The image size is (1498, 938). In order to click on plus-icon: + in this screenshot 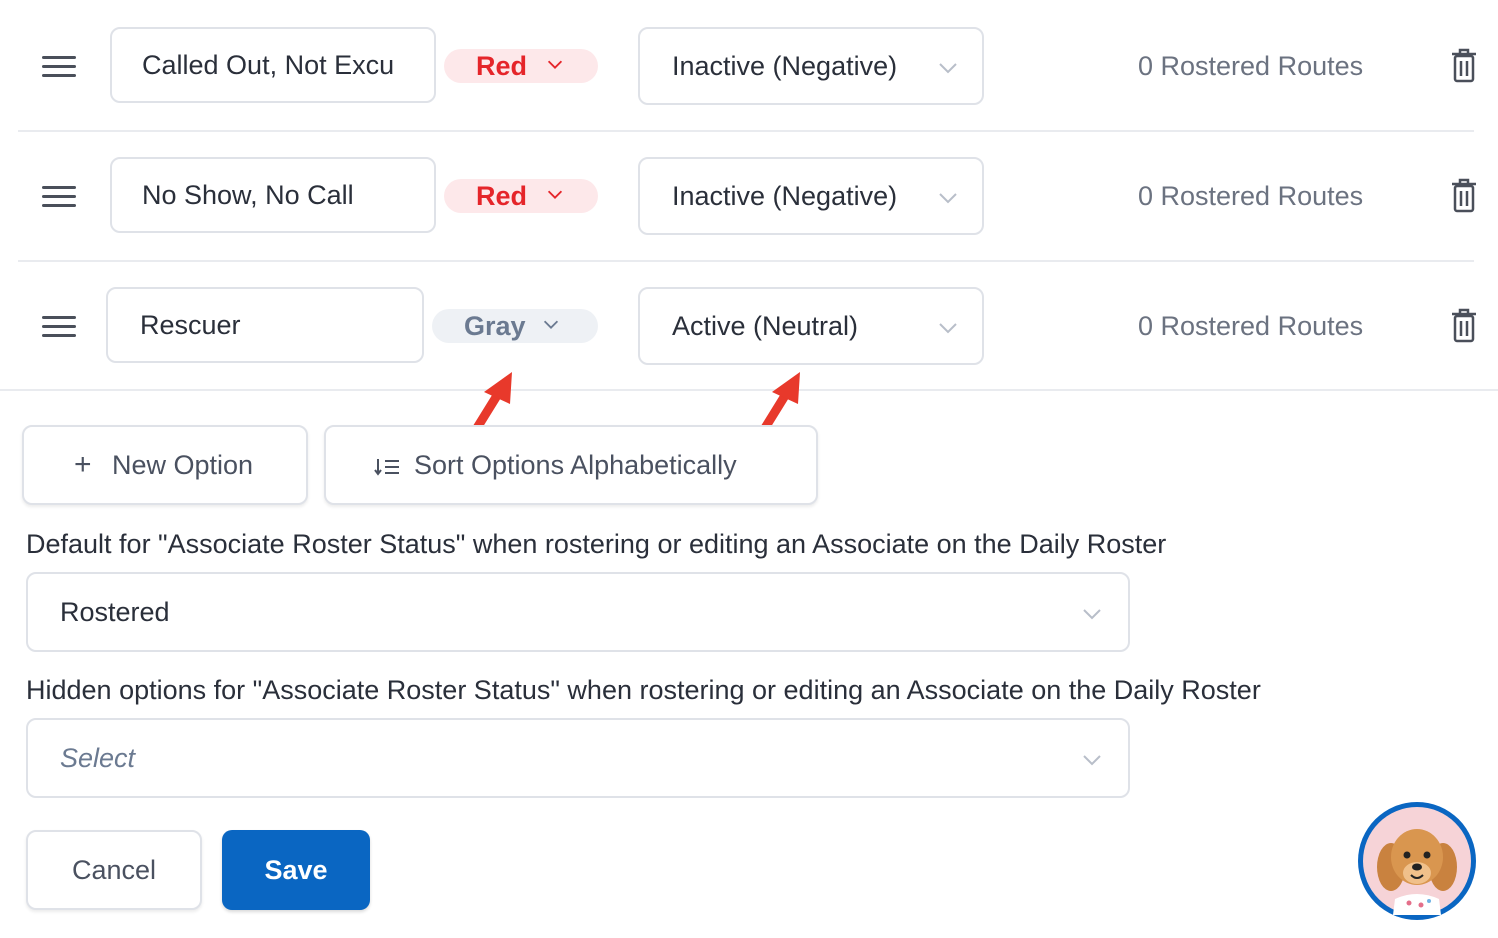, I will do `click(83, 464)`.